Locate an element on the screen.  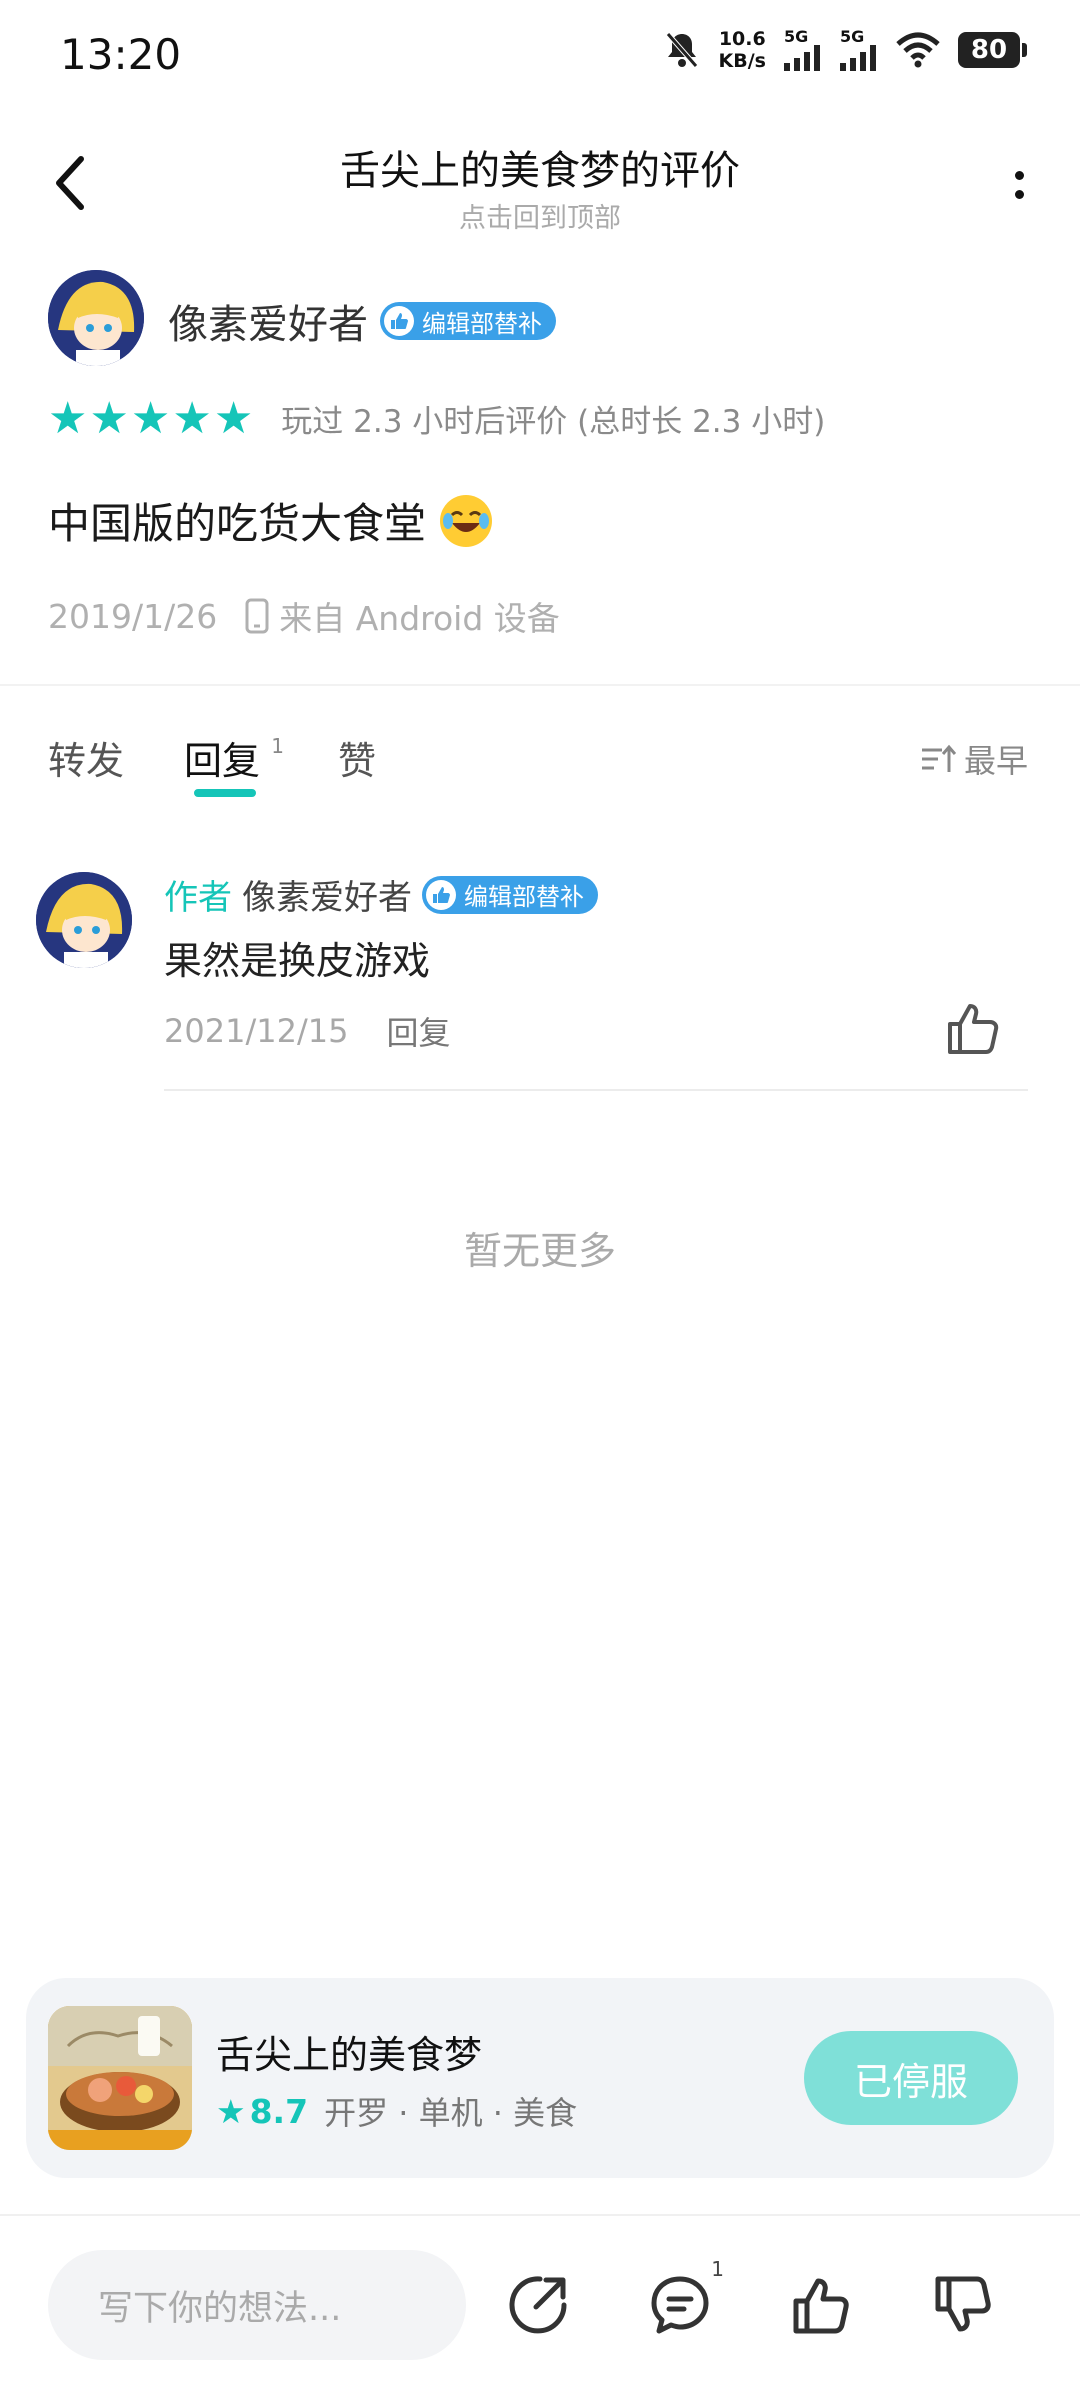
tab-reply: 回复 1 is located at coordinates (234, 763).